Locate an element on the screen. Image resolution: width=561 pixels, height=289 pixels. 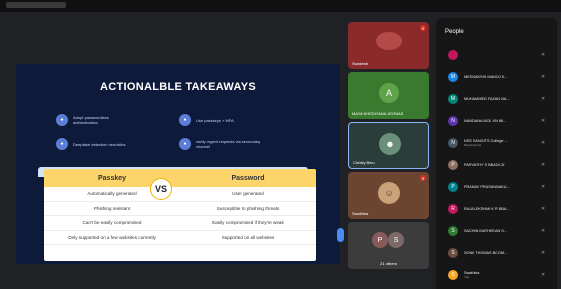
avatar: N is located at coordinates (453, 121).